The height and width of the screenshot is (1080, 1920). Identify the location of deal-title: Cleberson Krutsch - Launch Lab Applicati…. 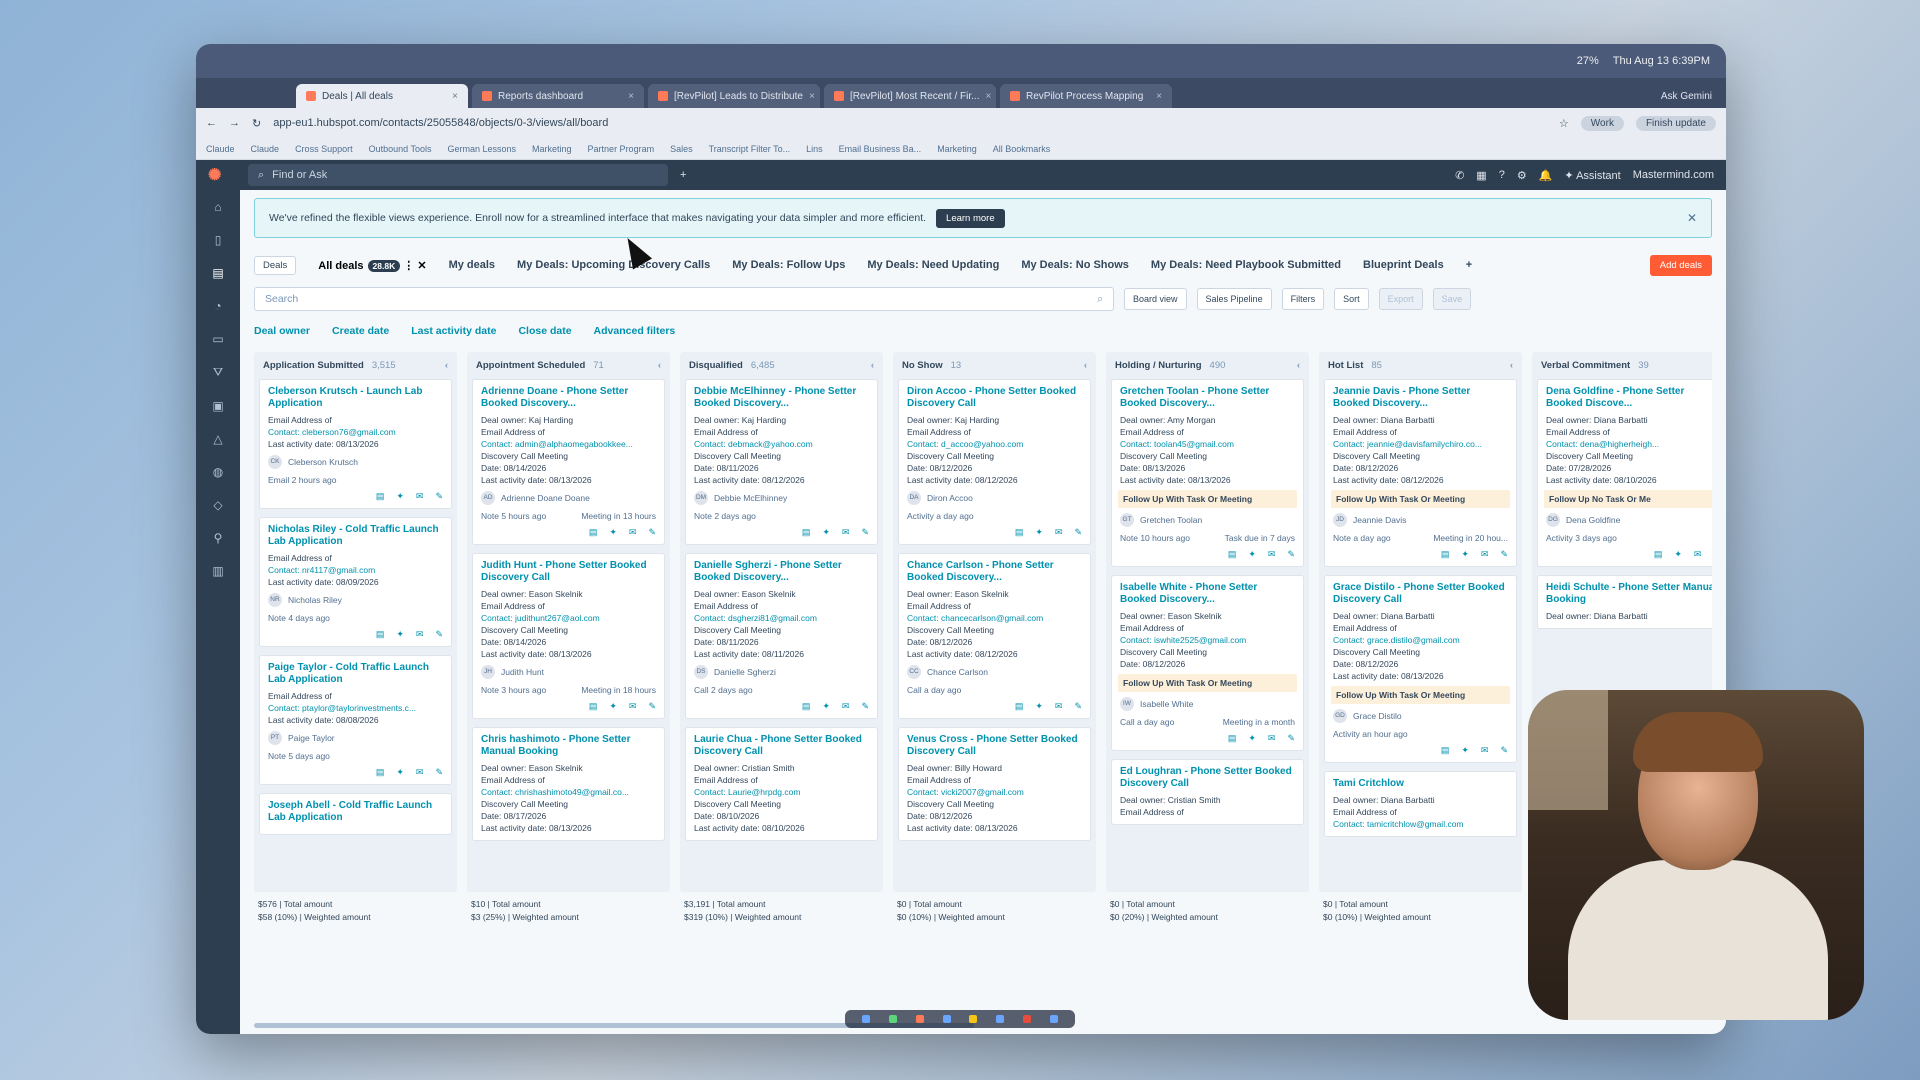
(355, 398).